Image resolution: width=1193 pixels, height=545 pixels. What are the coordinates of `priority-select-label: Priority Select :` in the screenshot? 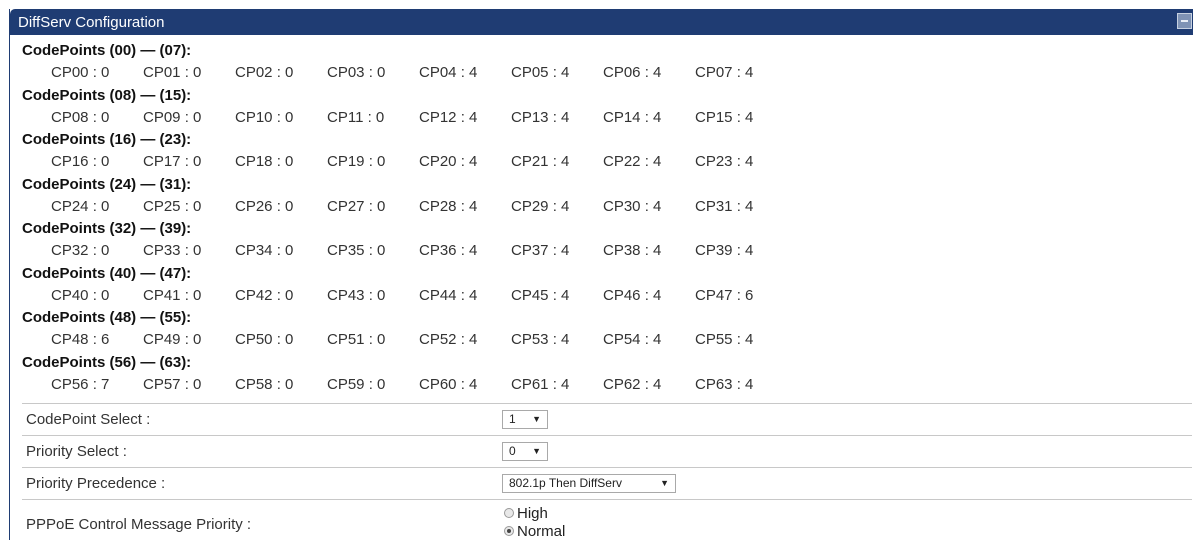 It's located at (76, 451).